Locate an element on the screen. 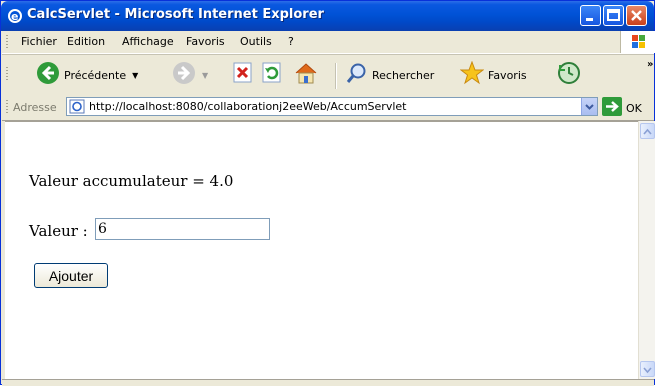  refresh-button is located at coordinates (272, 75).